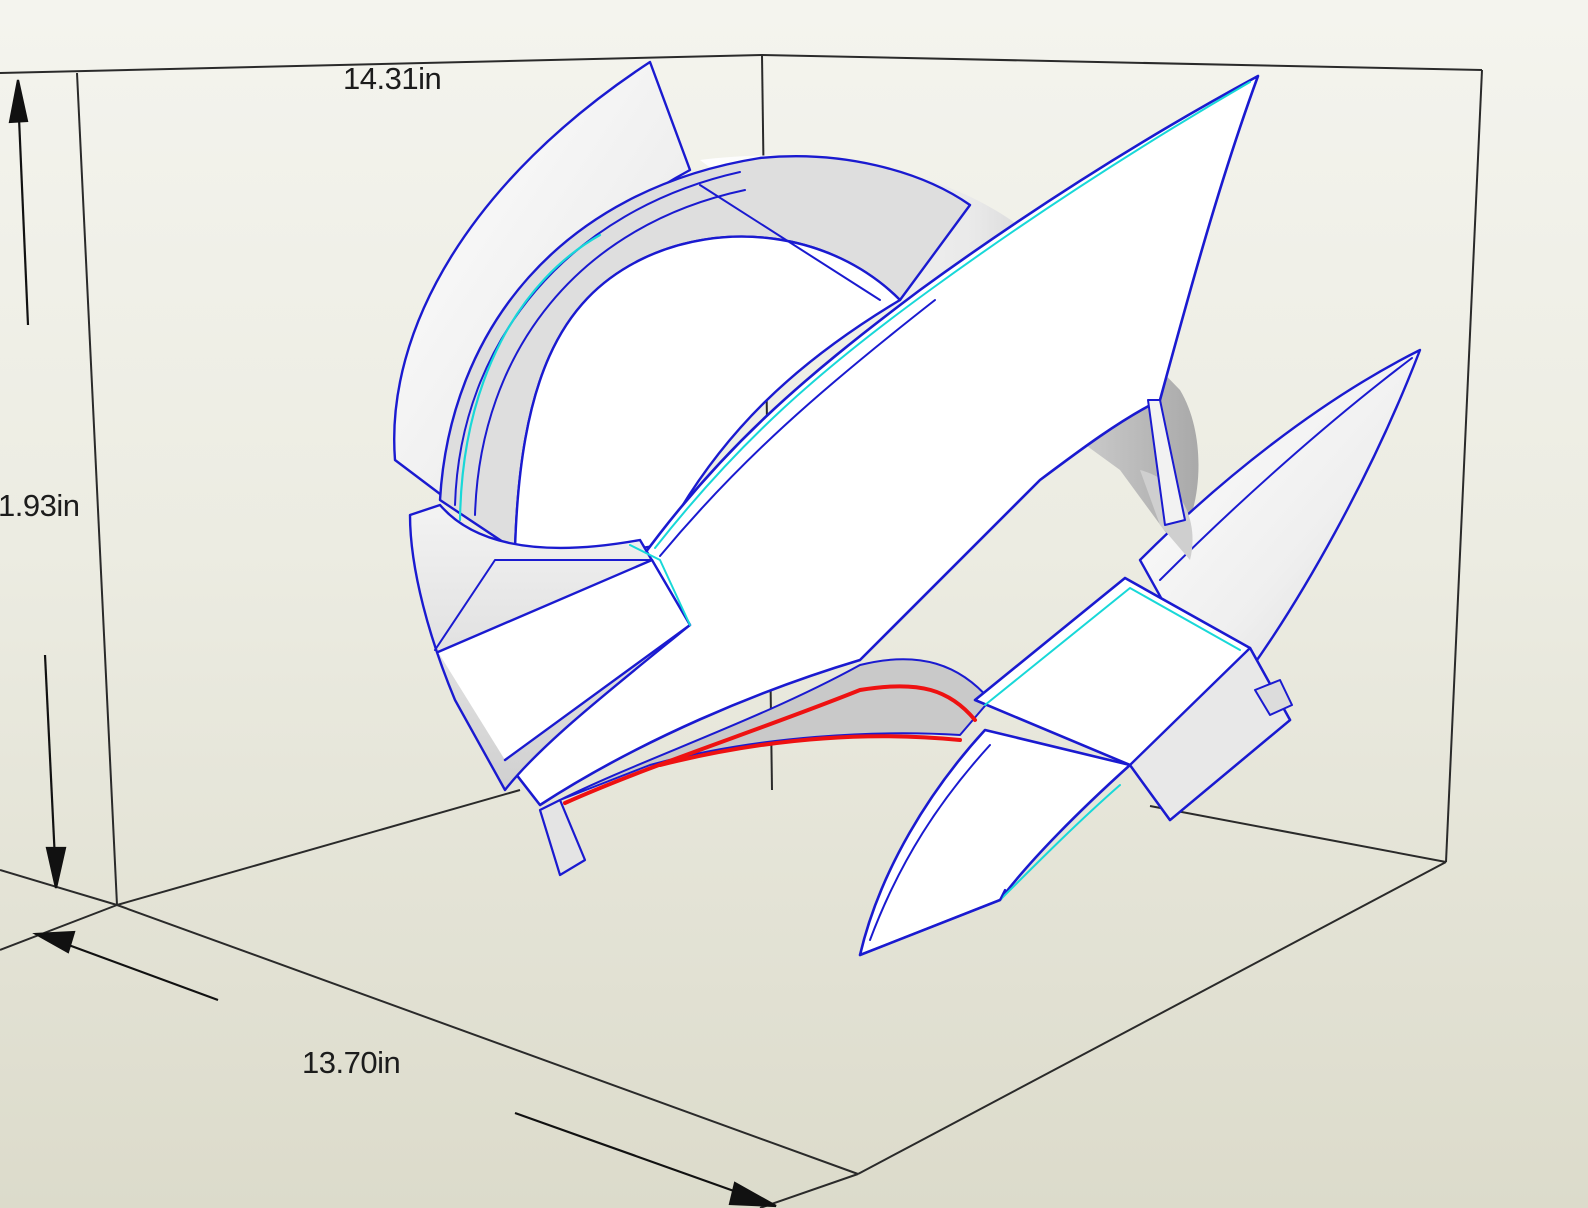 The image size is (1588, 1208). I want to click on bbox-floor-back-left, so click(318, 847).